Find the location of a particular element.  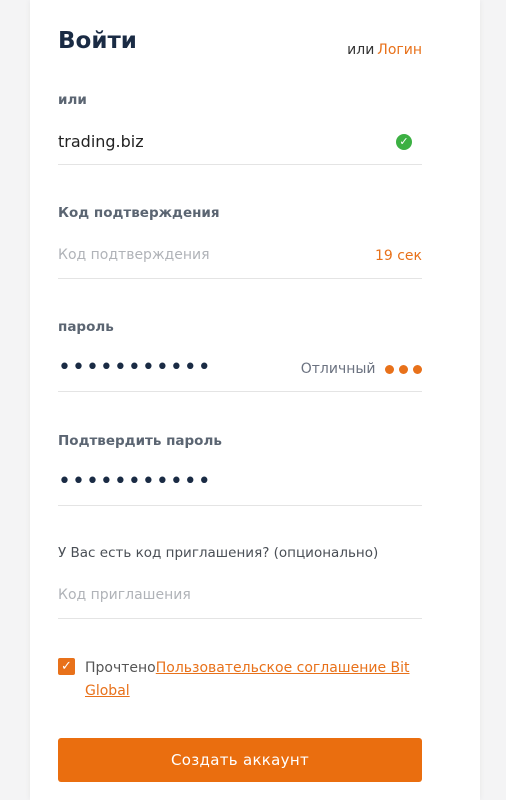

invite-field: Код приглашения is located at coordinates (240, 596).